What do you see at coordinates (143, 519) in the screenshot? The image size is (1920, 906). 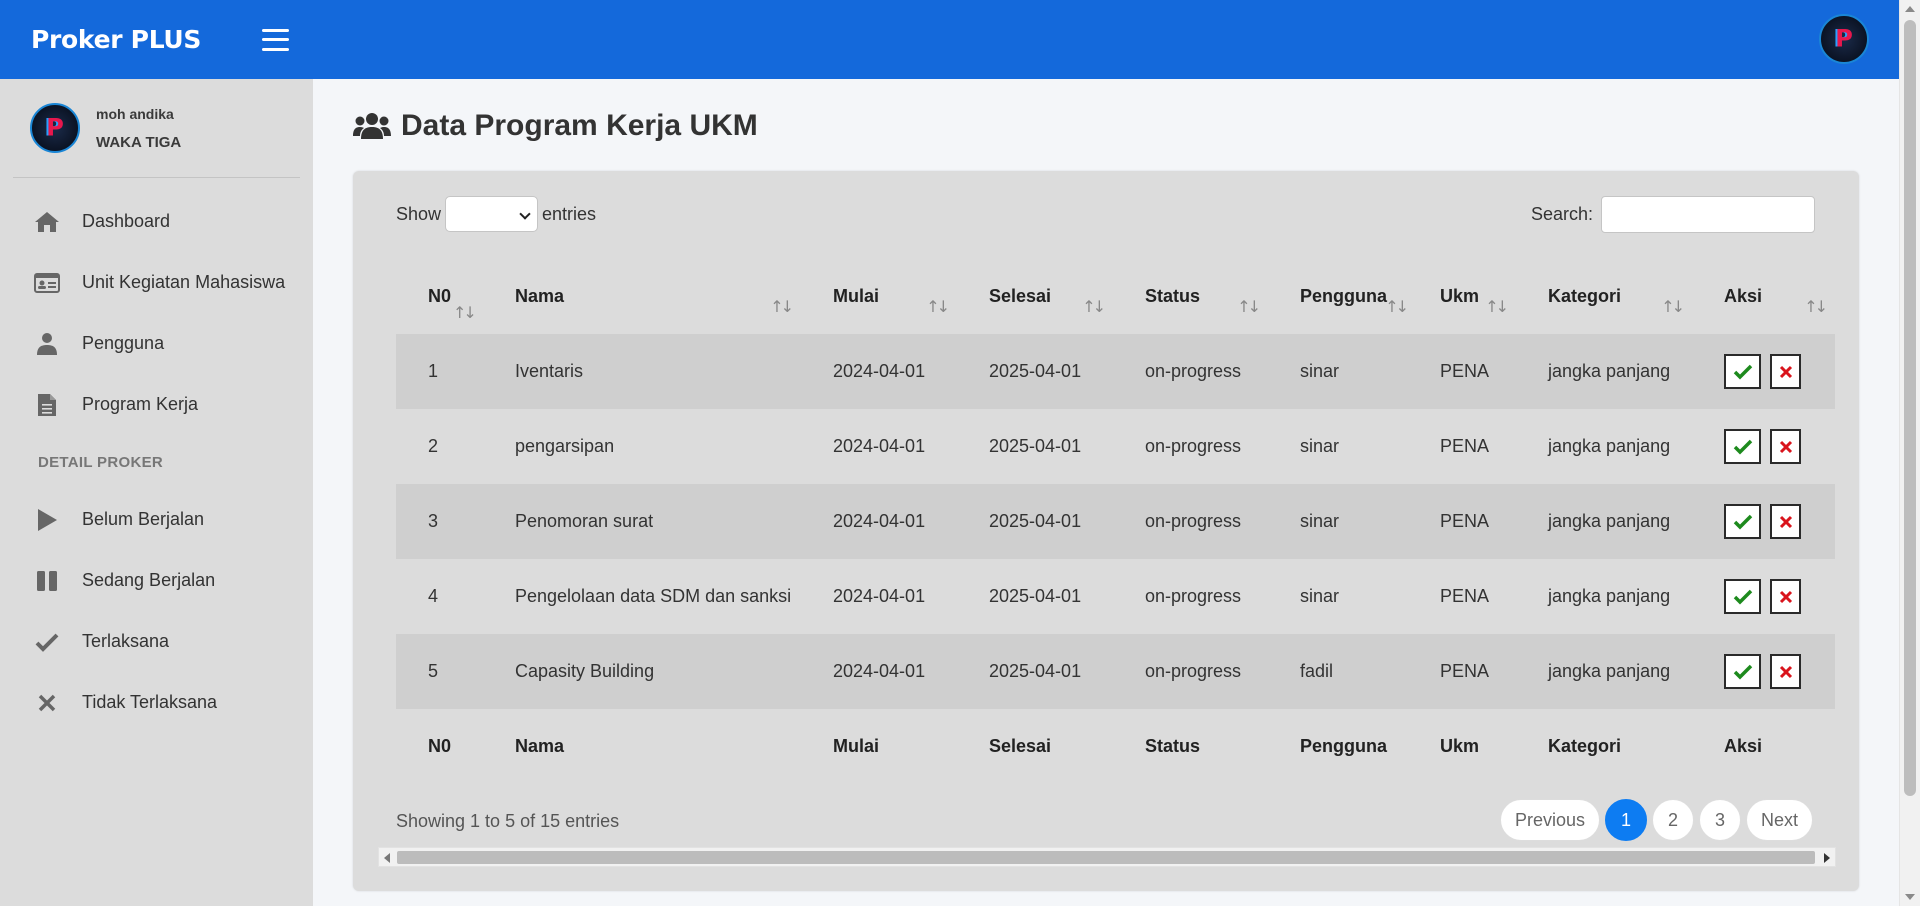 I see `sidebar-item-label: Belum Berjalan` at bounding box center [143, 519].